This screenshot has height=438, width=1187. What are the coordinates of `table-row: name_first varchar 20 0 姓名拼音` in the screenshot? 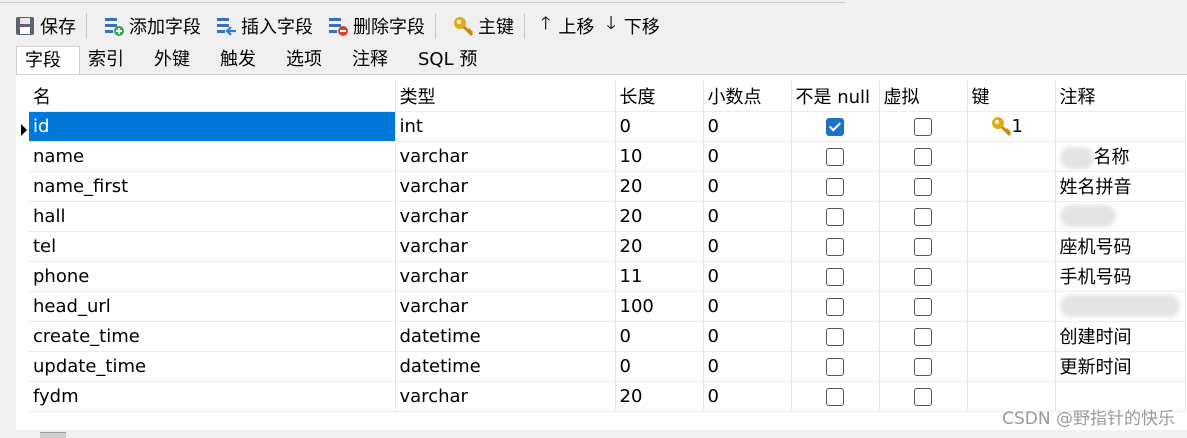 It's located at (607, 186).